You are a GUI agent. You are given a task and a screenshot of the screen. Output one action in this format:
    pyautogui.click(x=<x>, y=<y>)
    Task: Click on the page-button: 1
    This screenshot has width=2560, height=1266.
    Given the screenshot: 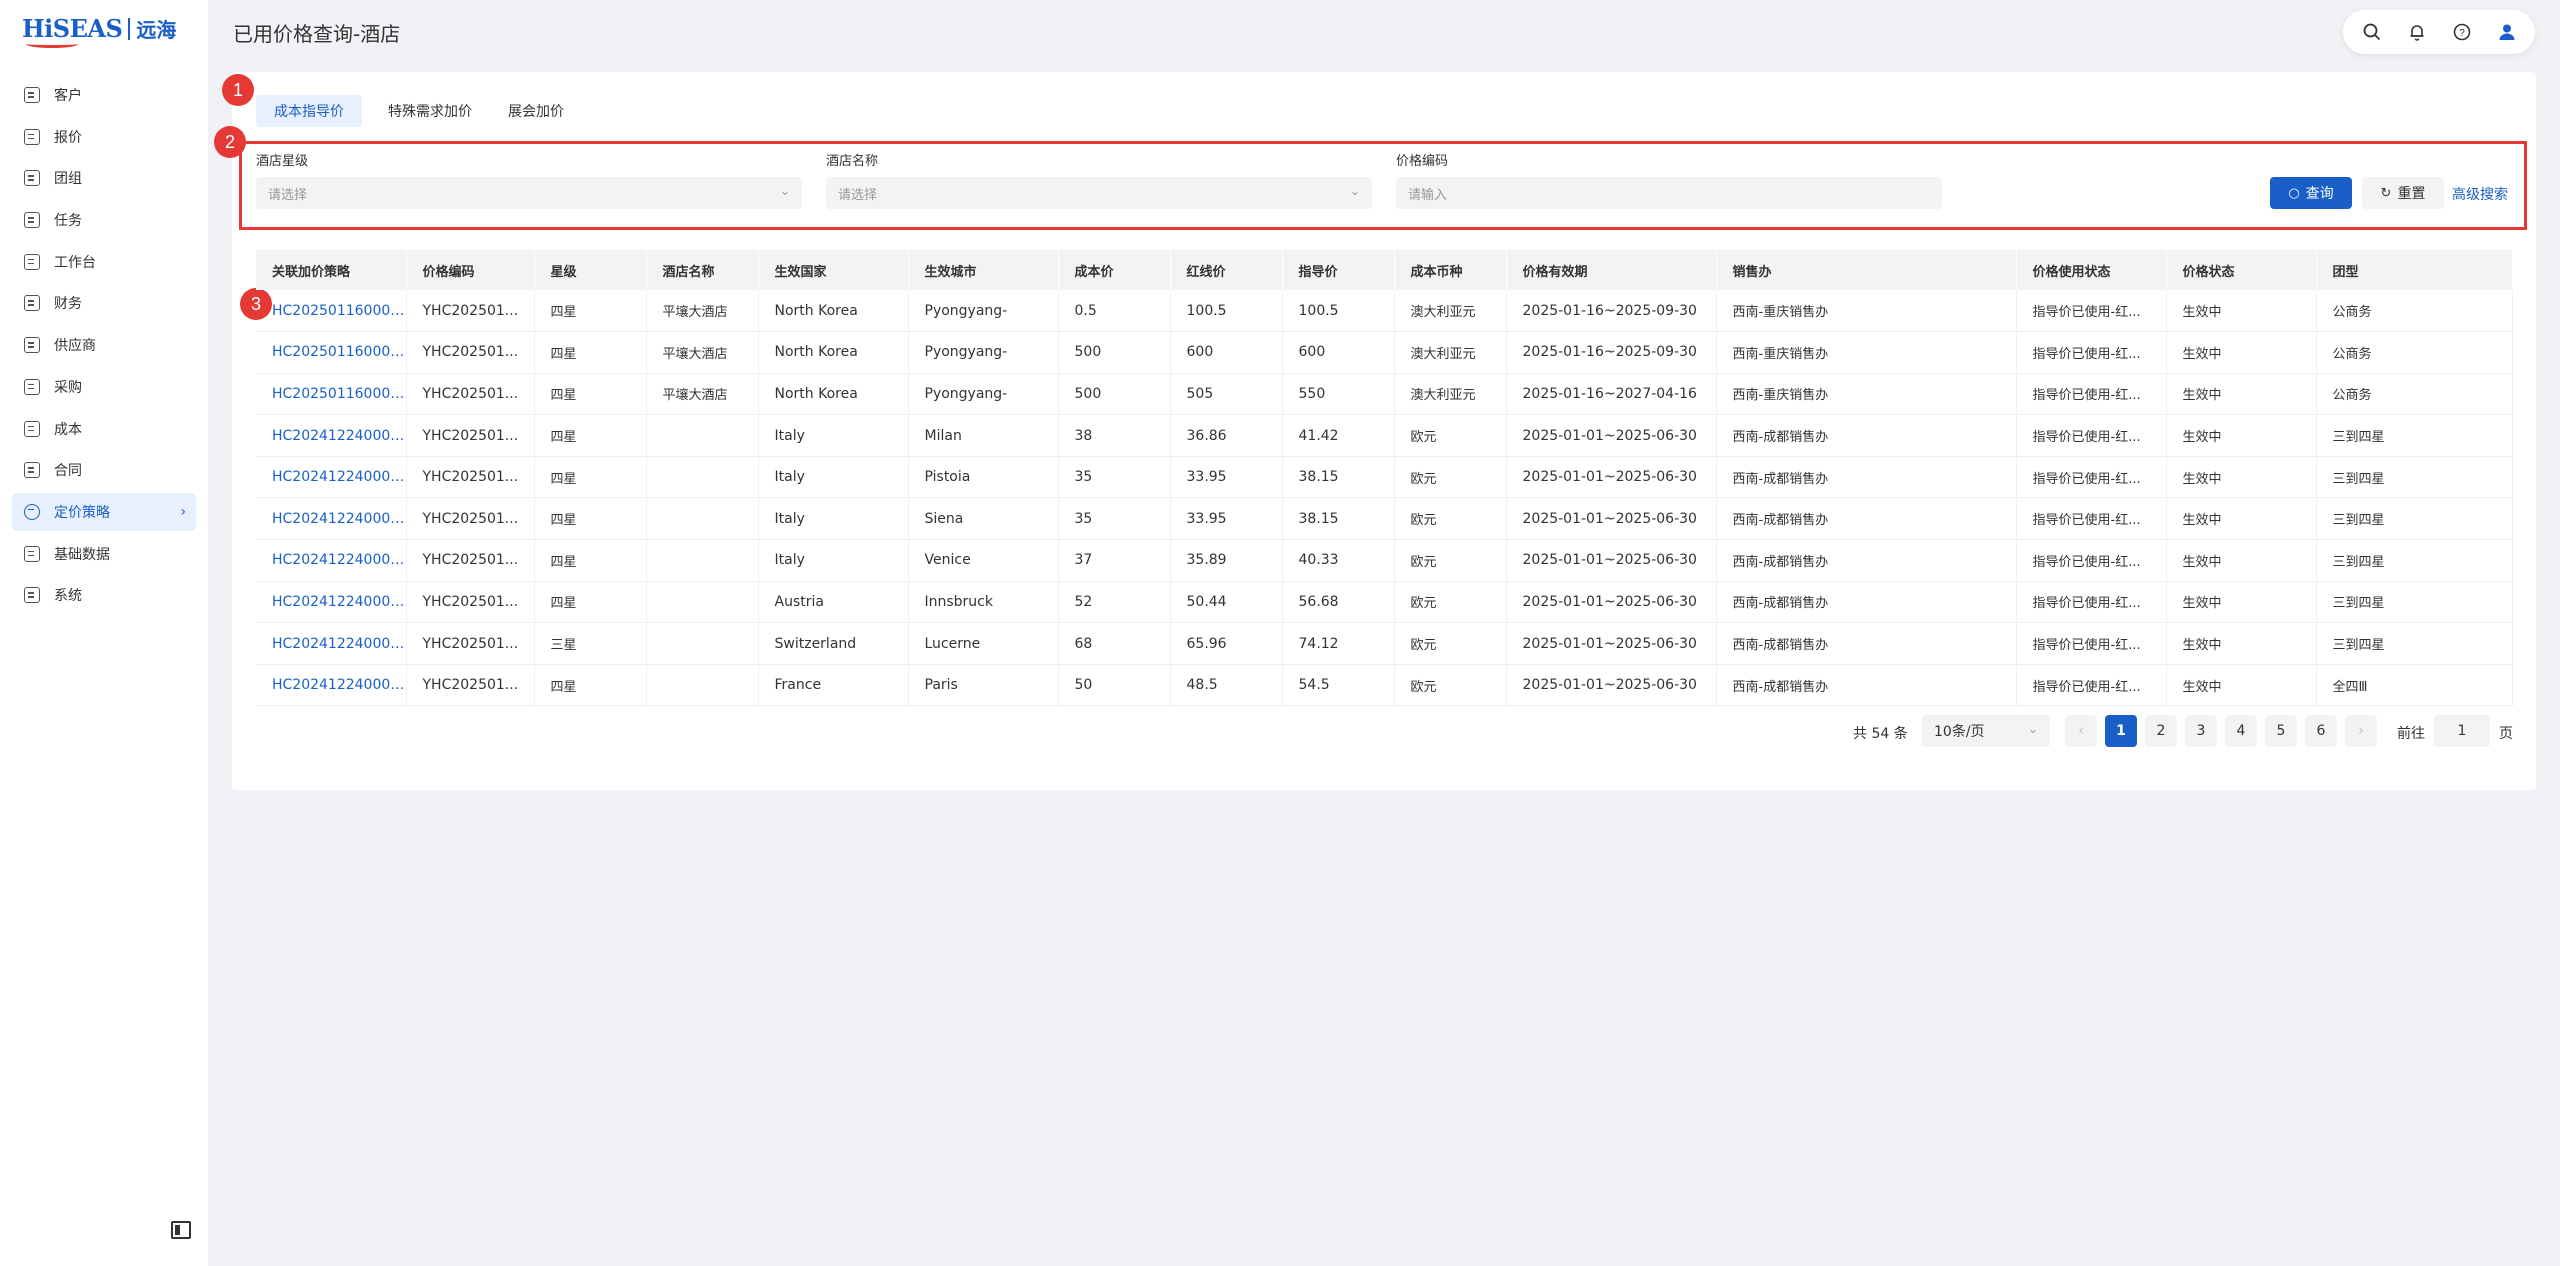 What is the action you would take?
    pyautogui.click(x=2121, y=731)
    